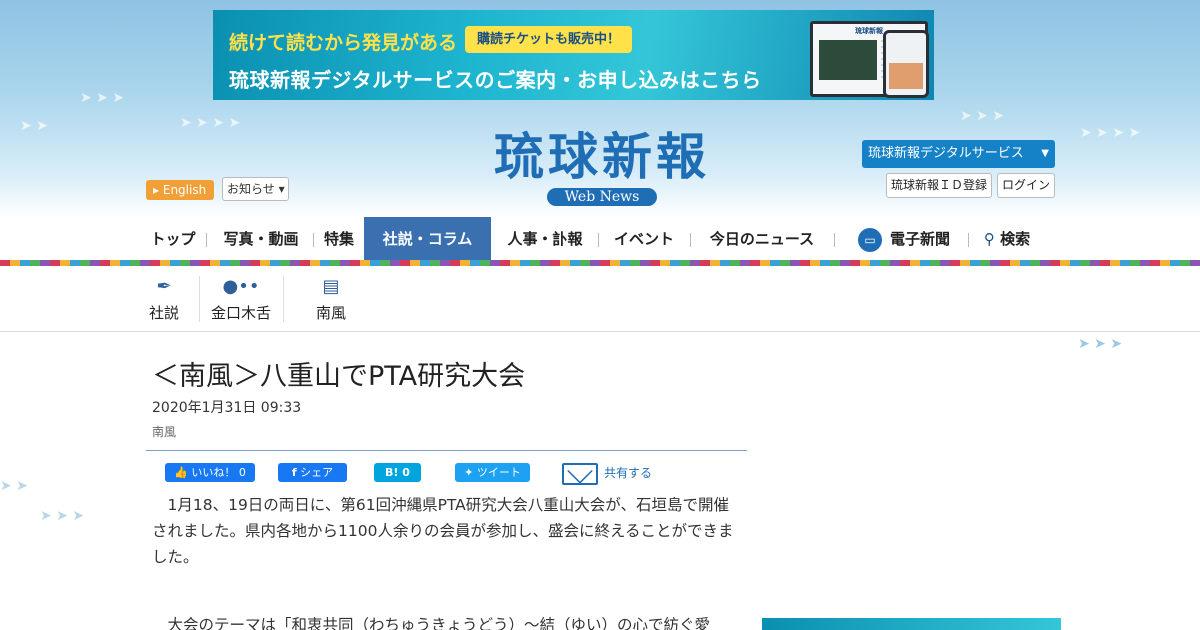 The image size is (1200, 630). I want to click on subnav-label: 社説, so click(163, 313).